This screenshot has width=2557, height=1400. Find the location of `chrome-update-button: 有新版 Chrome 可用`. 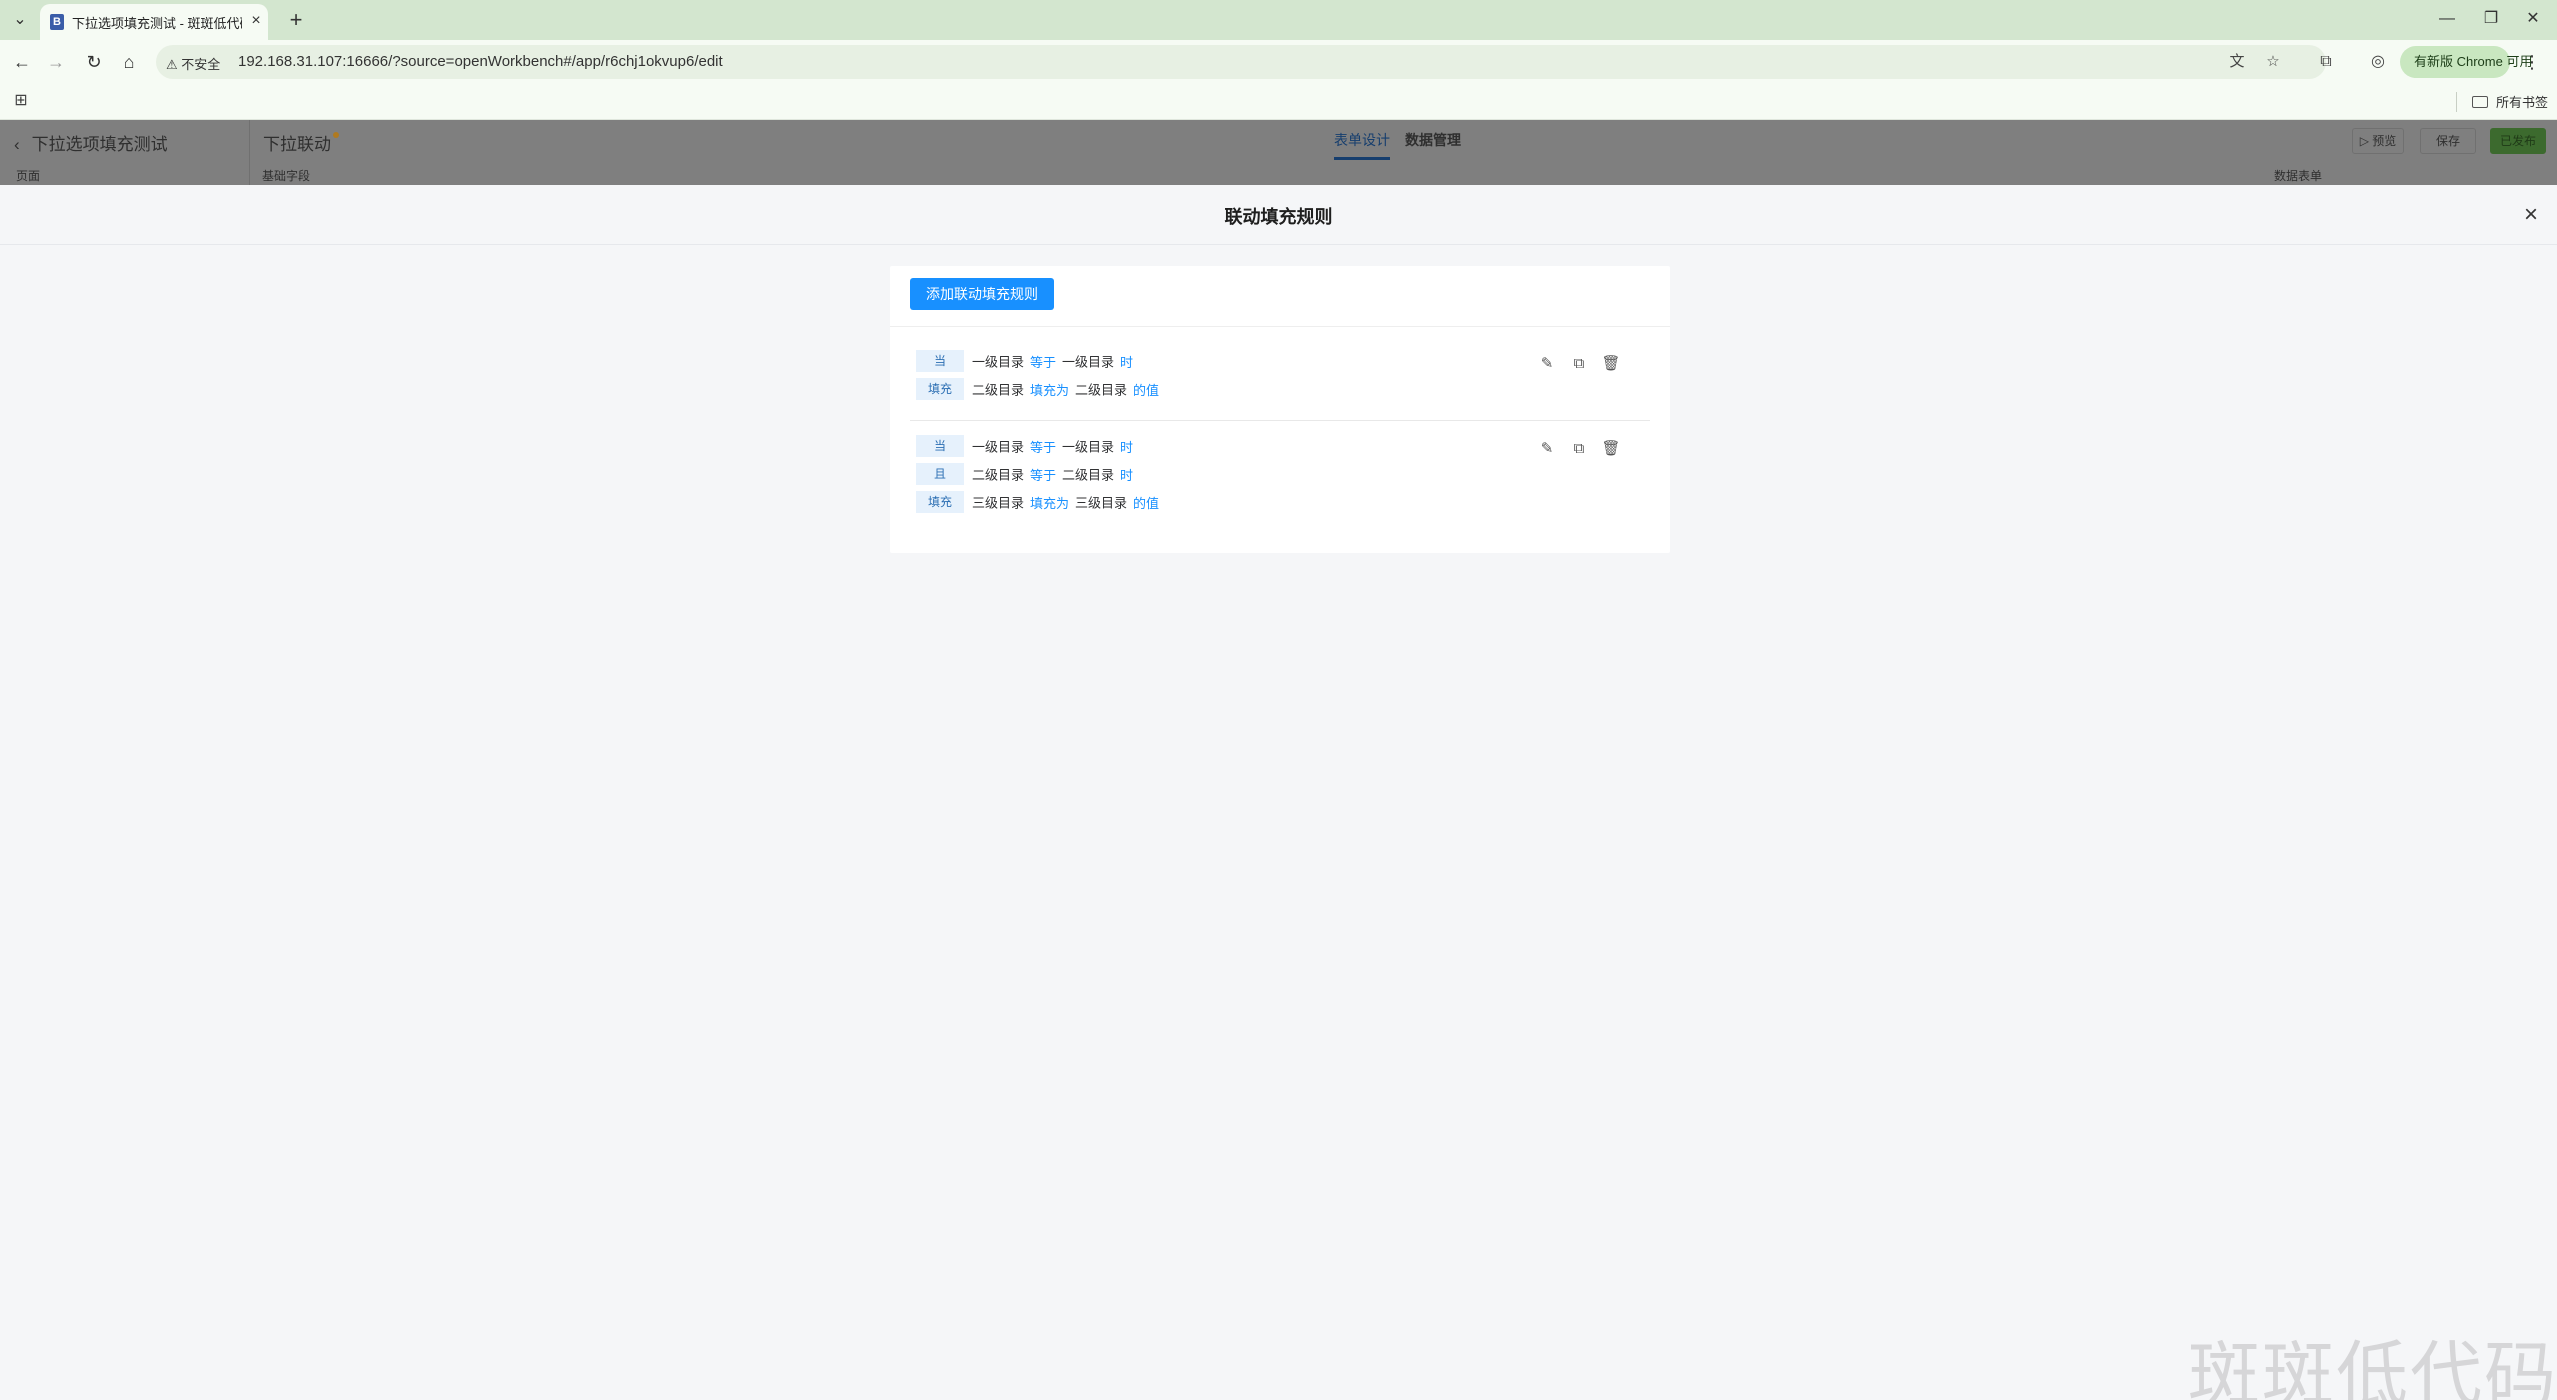

chrome-update-button: 有新版 Chrome 可用 is located at coordinates (2466, 62).